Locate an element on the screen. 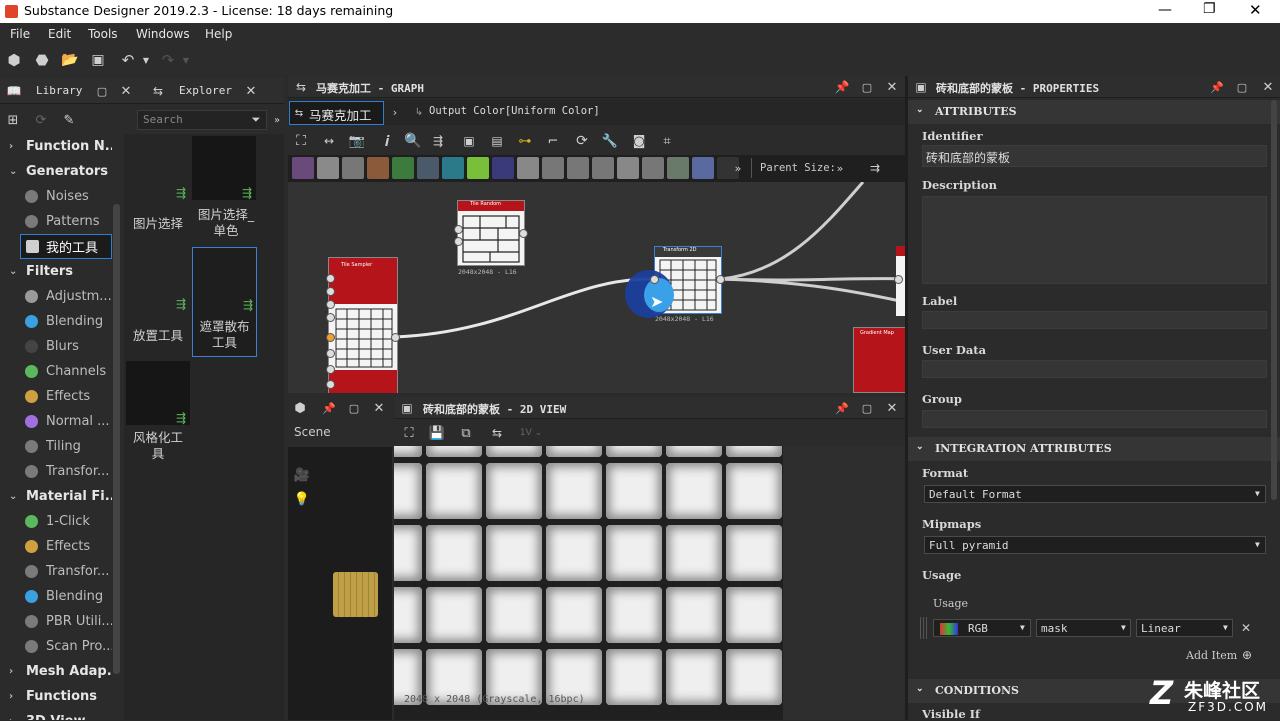  random-icon is located at coordinates (378, 168).